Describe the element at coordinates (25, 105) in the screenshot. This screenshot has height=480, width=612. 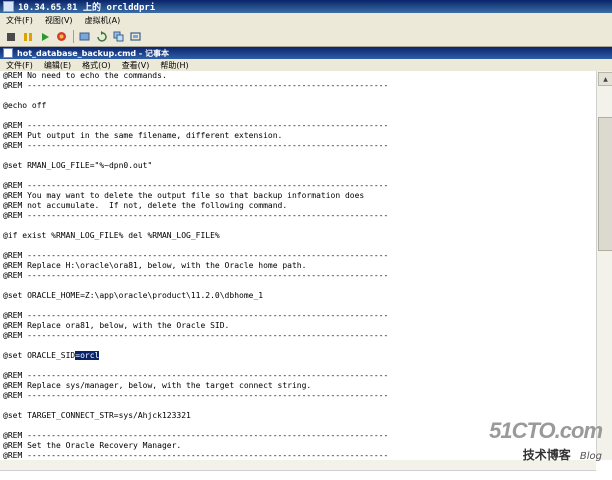
I see `editor-line: @echo off` at that location.